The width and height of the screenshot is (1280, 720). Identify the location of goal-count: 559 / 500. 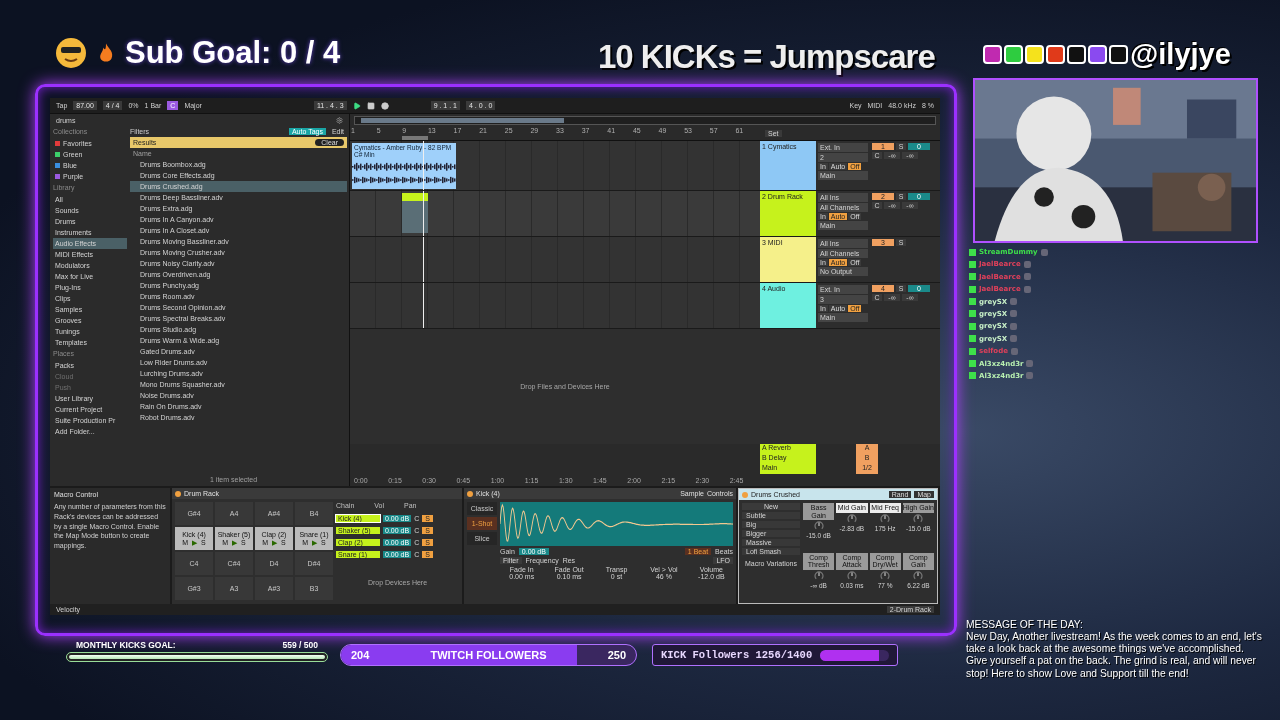
(300, 645).